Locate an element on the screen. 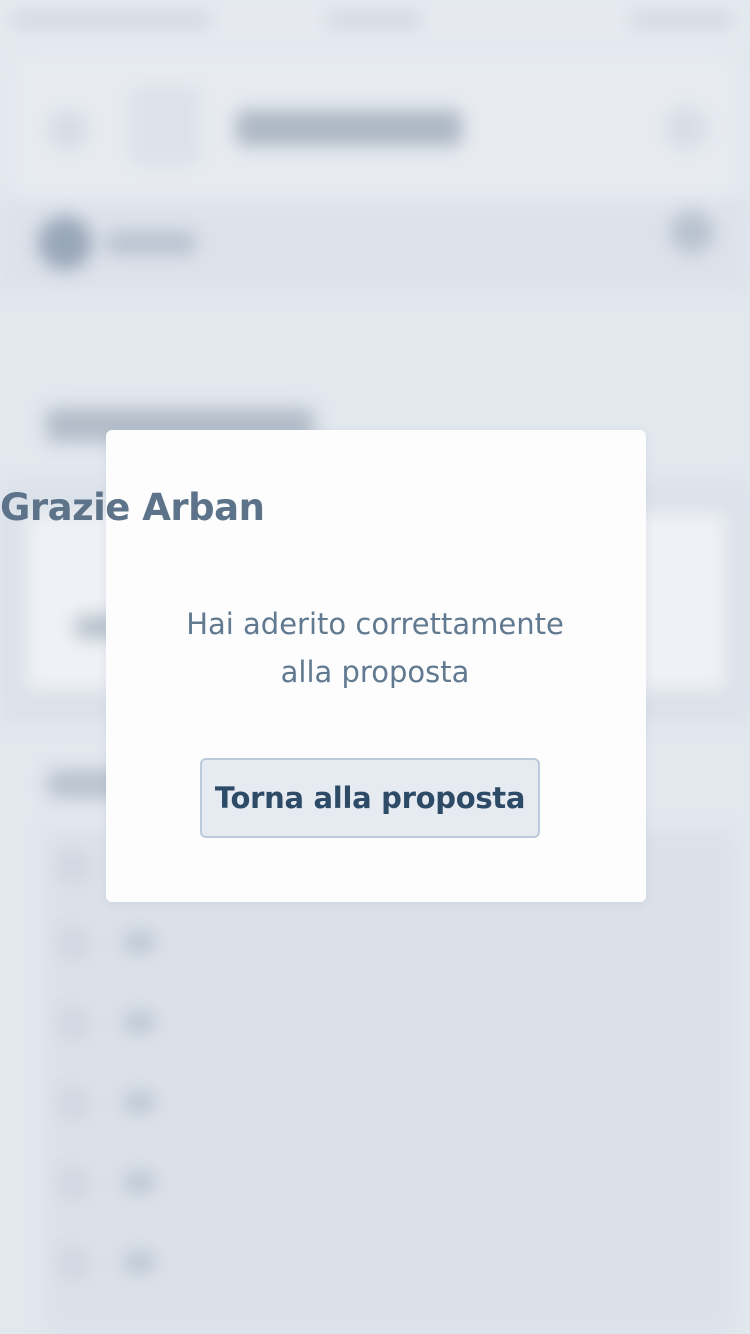 The height and width of the screenshot is (1334, 750). status-bar-time is located at coordinates (374, 20).